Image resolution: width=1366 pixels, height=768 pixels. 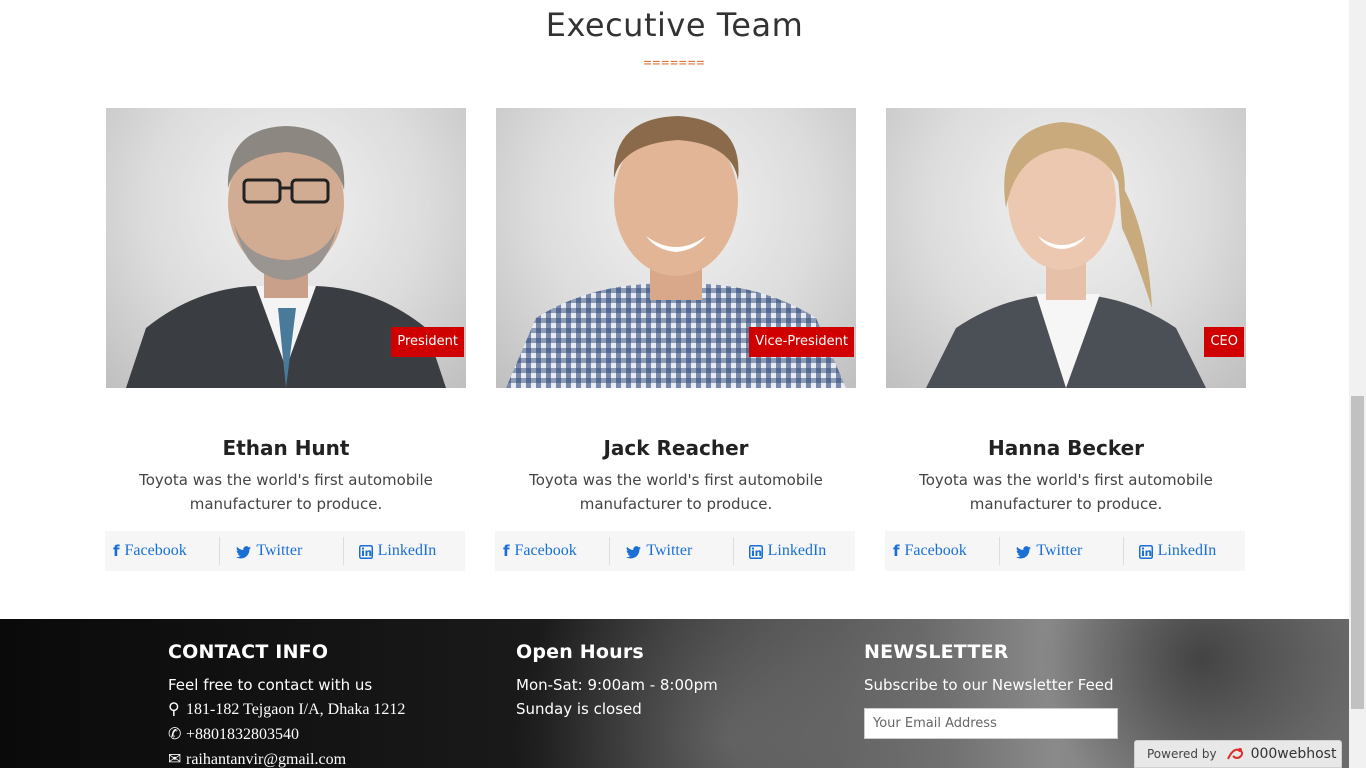 I want to click on member-name: Ethan Hunt, so click(x=286, y=448).